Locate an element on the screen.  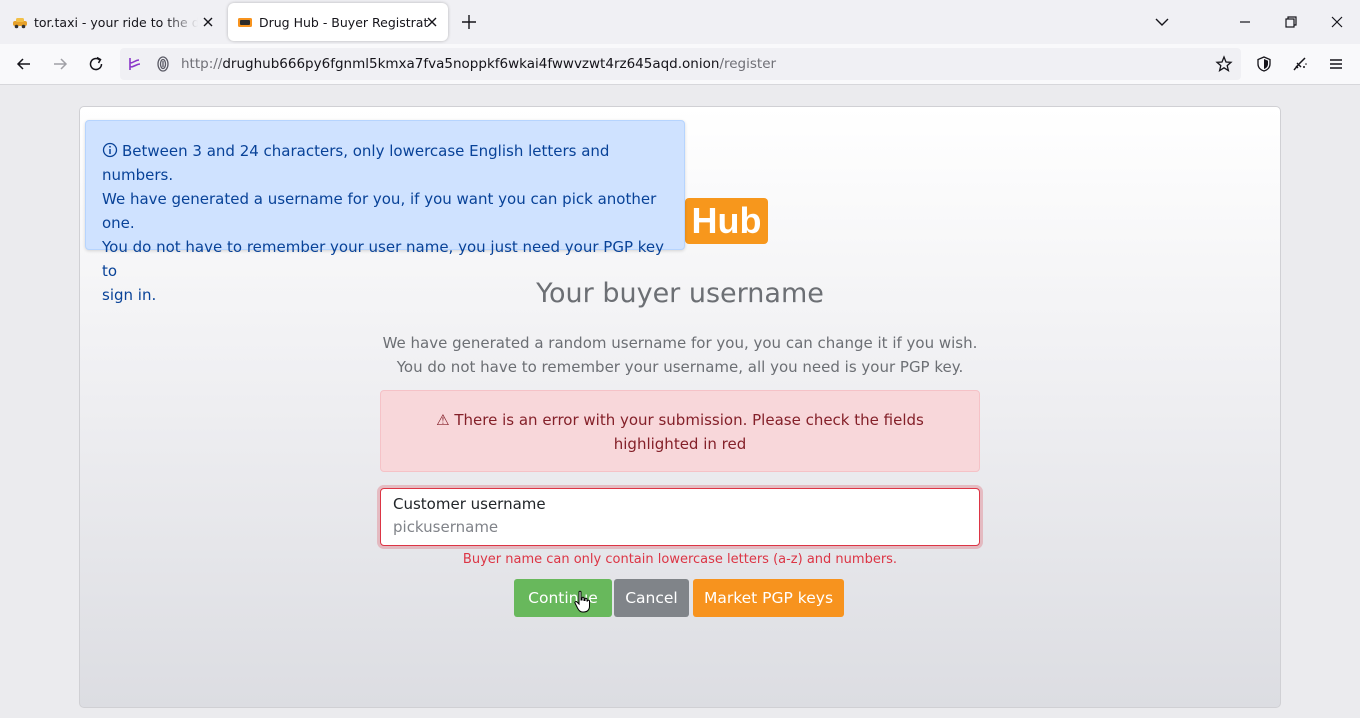
fingerprint-icon is located at coordinates (163, 64).